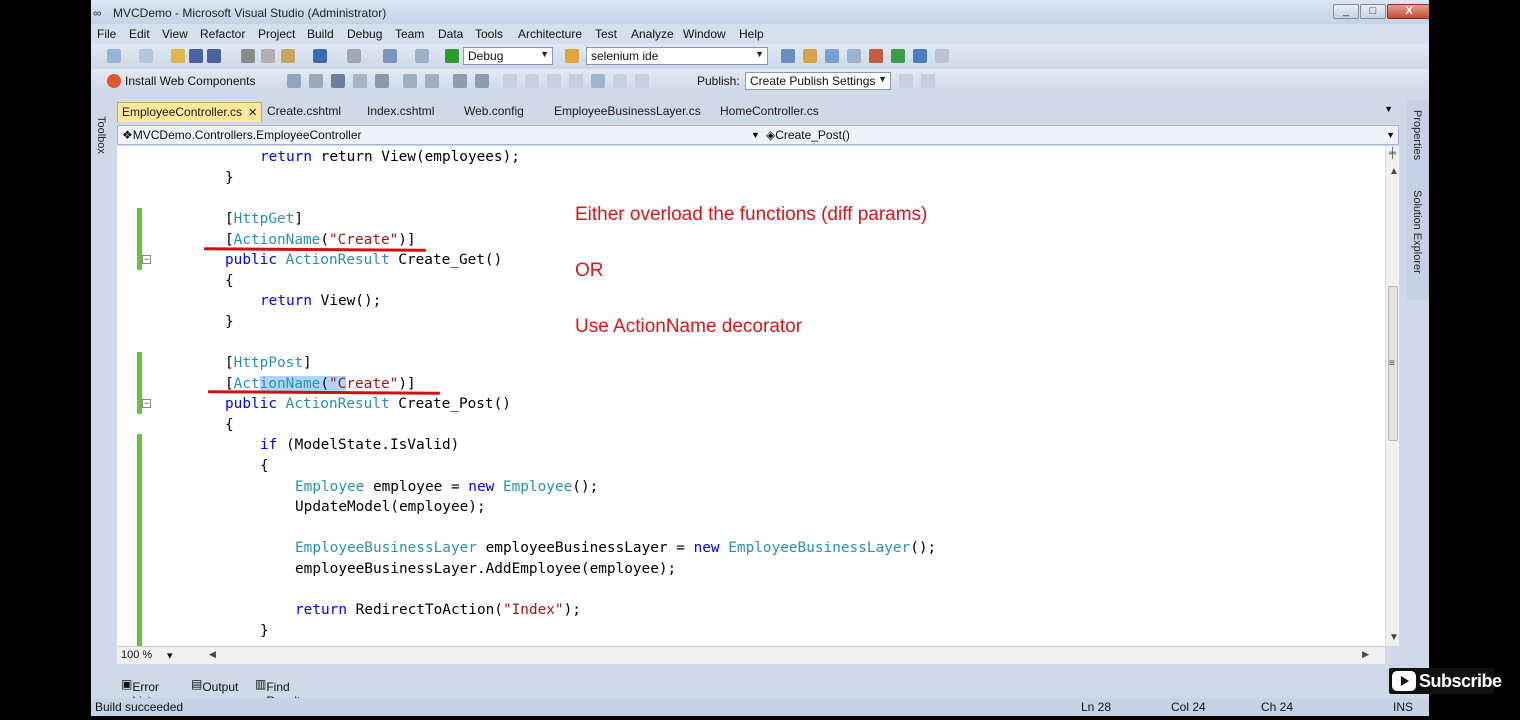  I want to click on solution-explorer-tab: Solution Explorer, so click(1417, 232).